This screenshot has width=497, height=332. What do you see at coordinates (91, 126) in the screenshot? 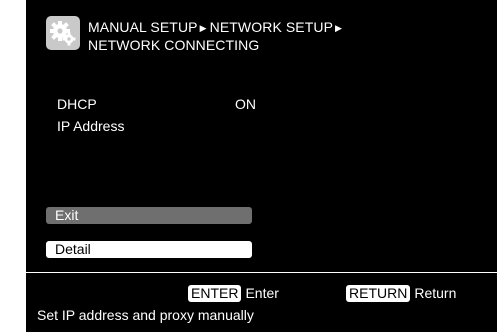
I see `ip-address-label: IP Address` at bounding box center [91, 126].